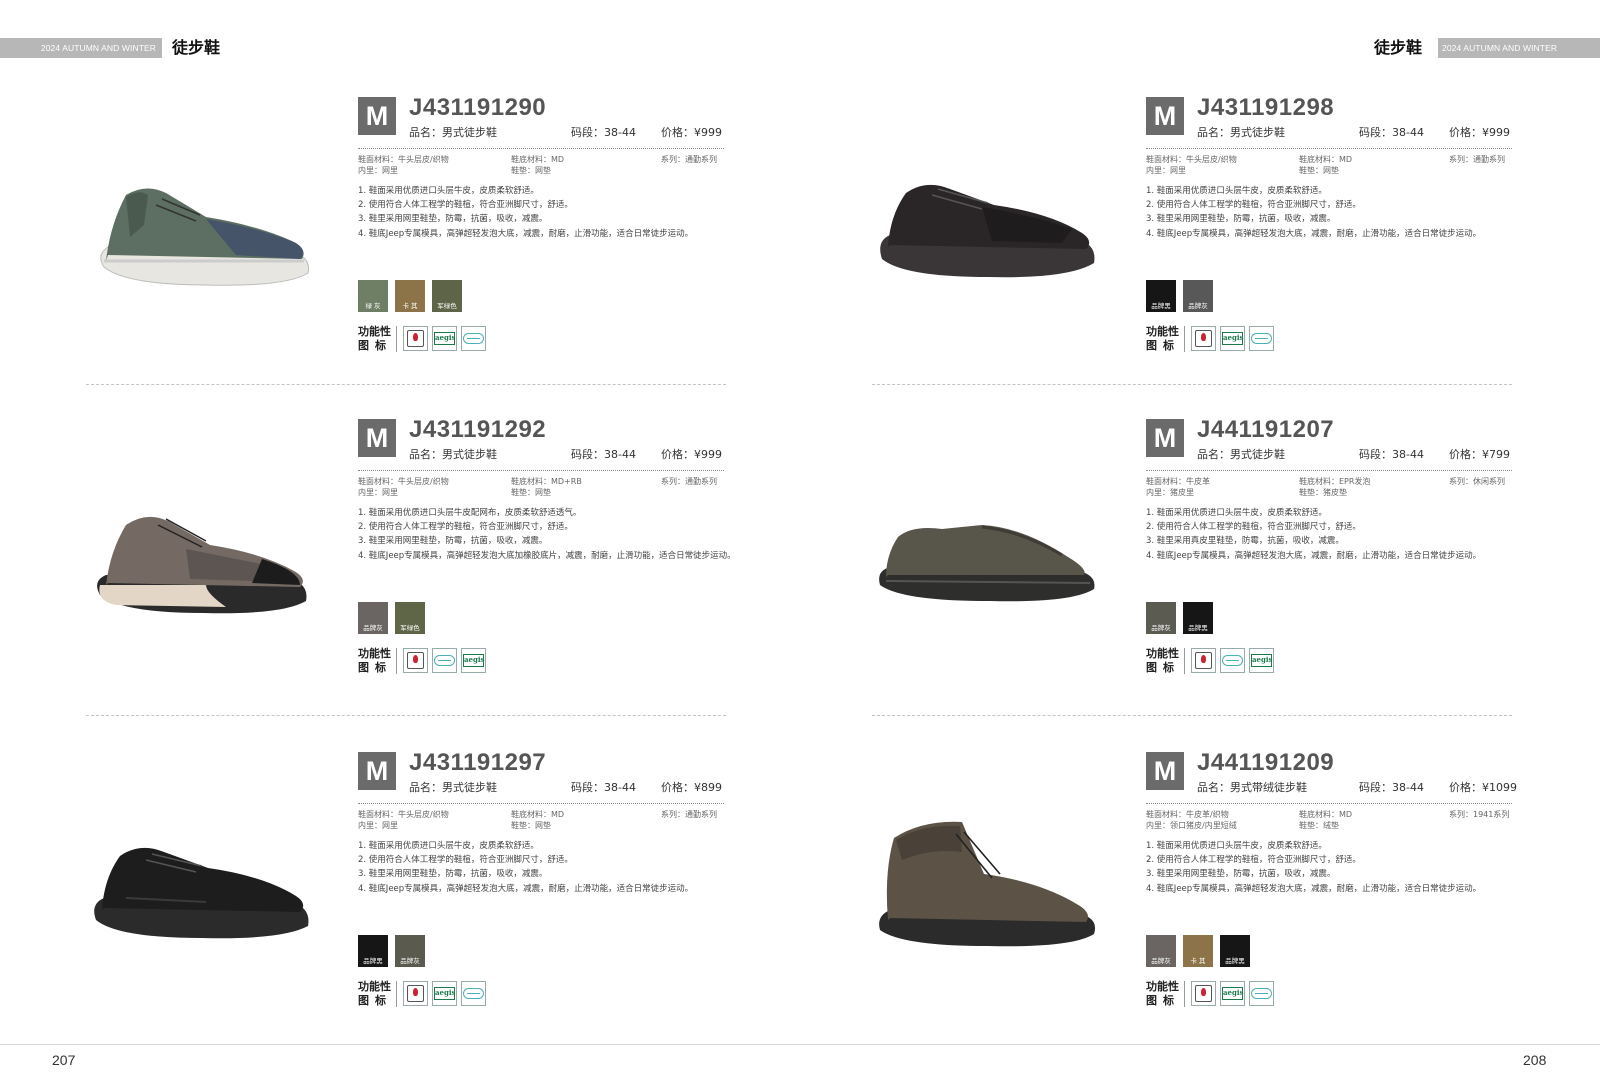 The height and width of the screenshot is (1092, 1600). I want to click on price: 价格：¥899, so click(691, 787).